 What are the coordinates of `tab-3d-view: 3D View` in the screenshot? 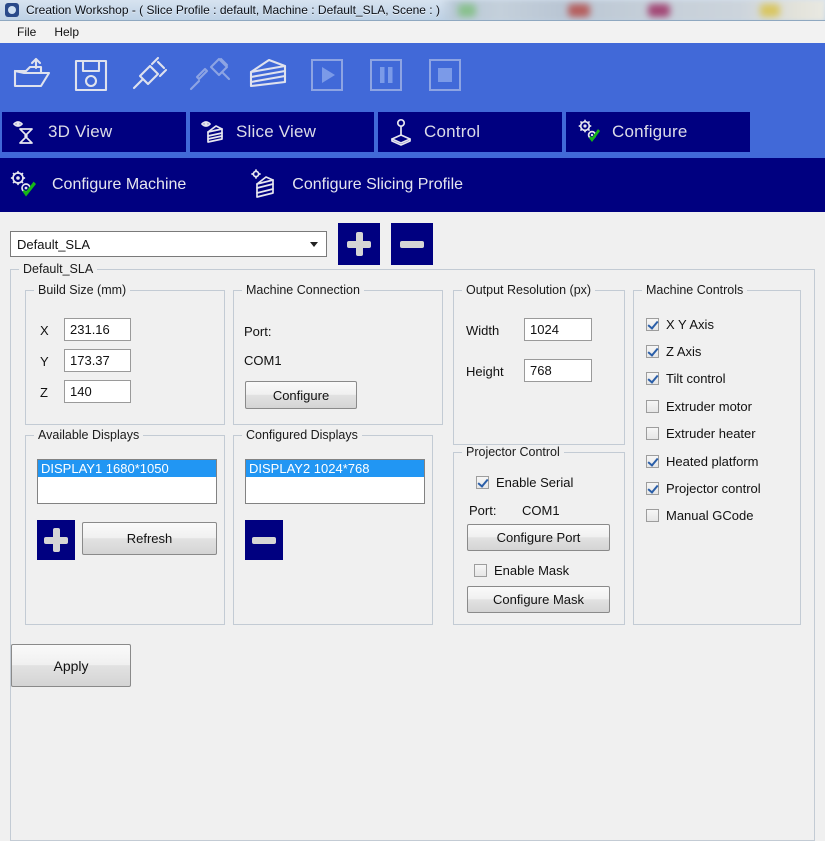 It's located at (94, 132).